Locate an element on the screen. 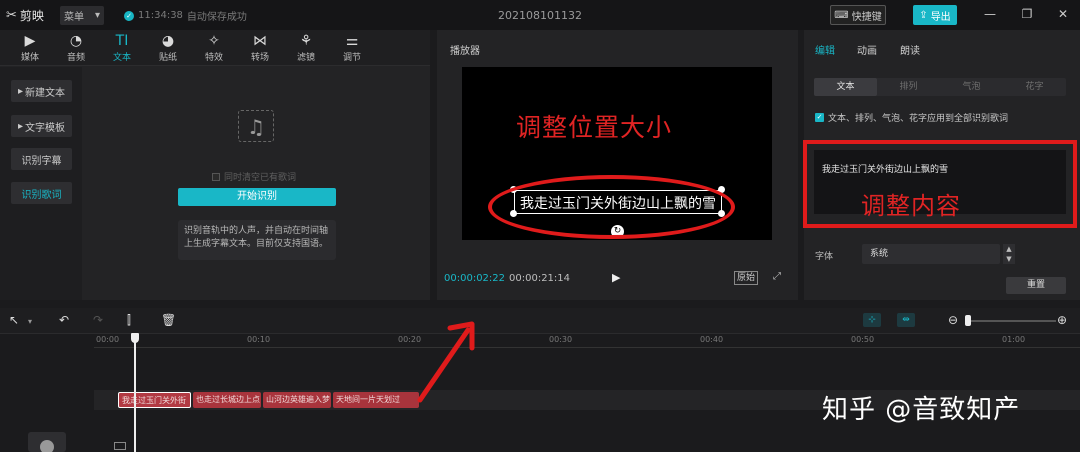 The image size is (1080, 452). side-label: 新建文本 is located at coordinates (45, 93).